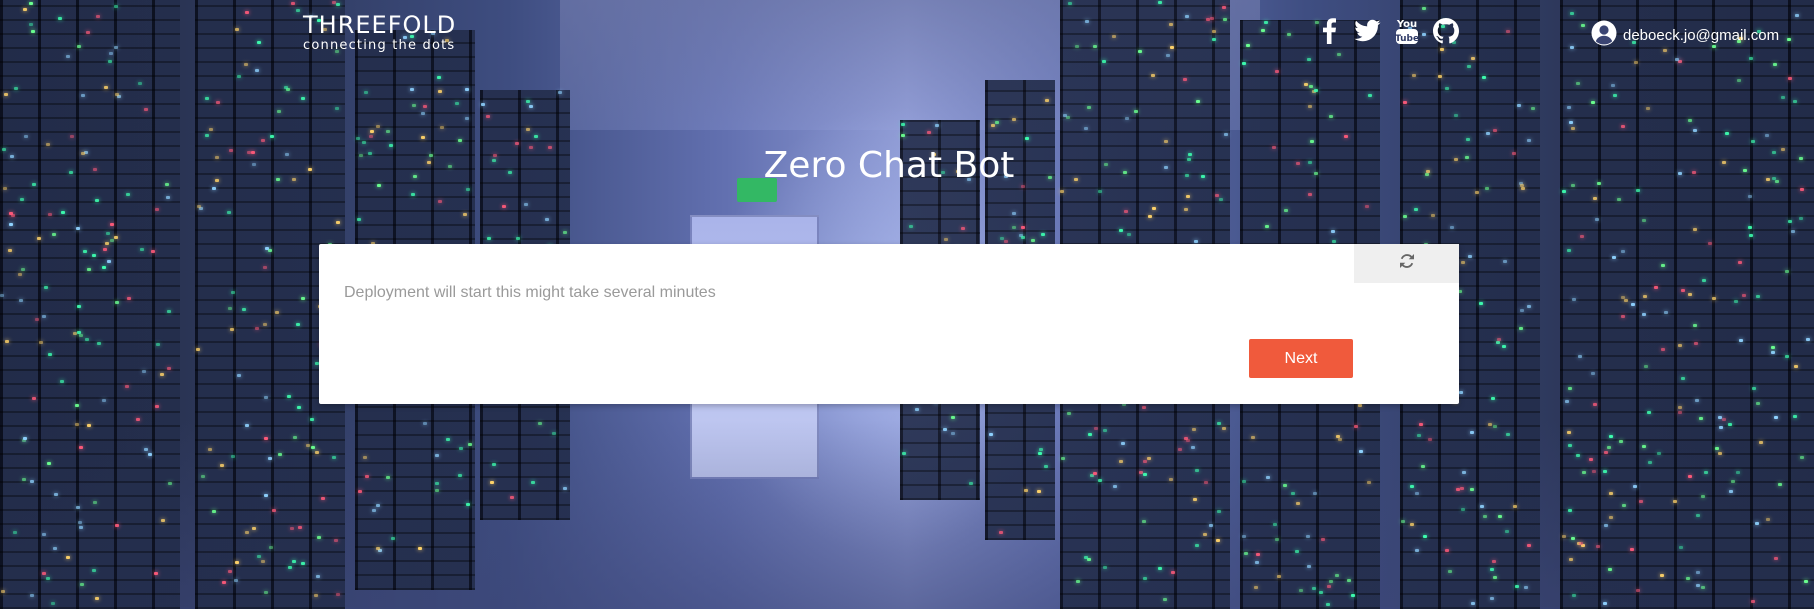  I want to click on refresh-button, so click(1406, 263).